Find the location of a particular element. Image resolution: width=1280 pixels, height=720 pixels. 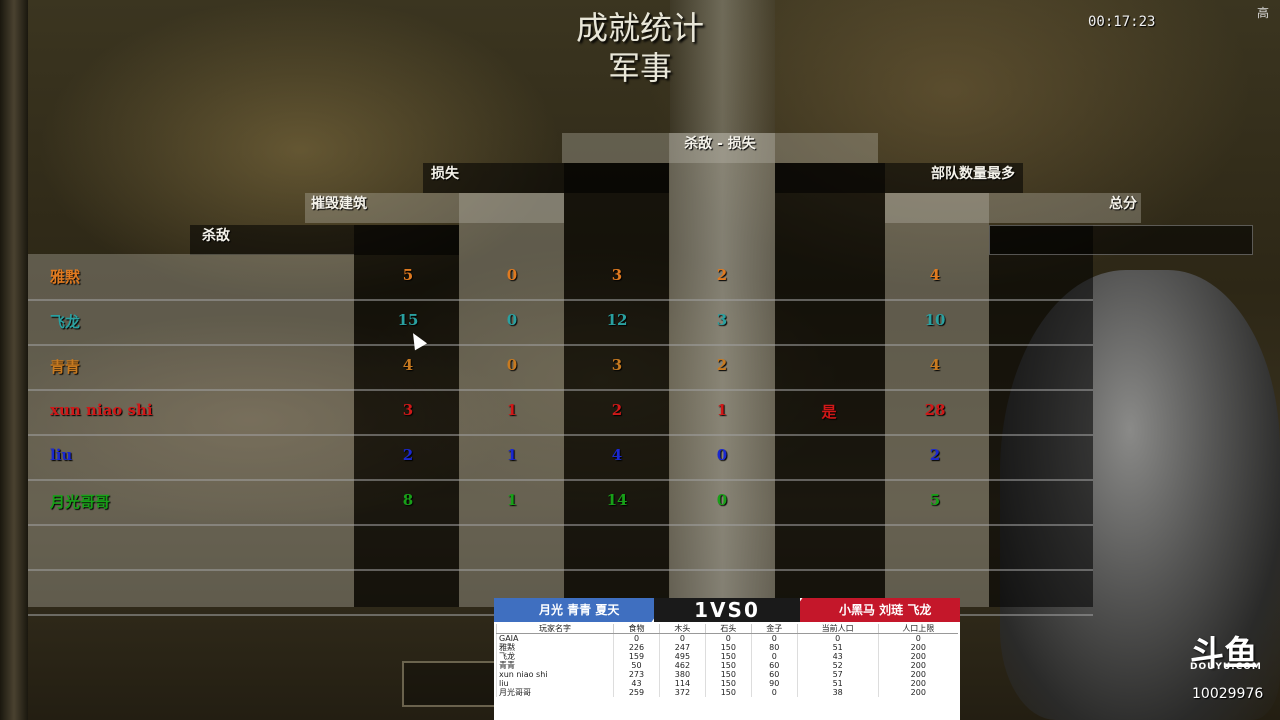

match-score: 1VS0 is located at coordinates (727, 610).